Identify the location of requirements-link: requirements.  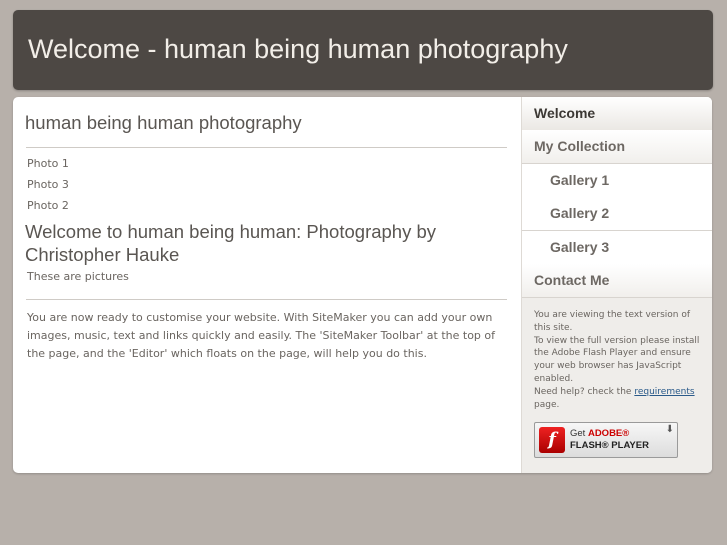
(664, 392).